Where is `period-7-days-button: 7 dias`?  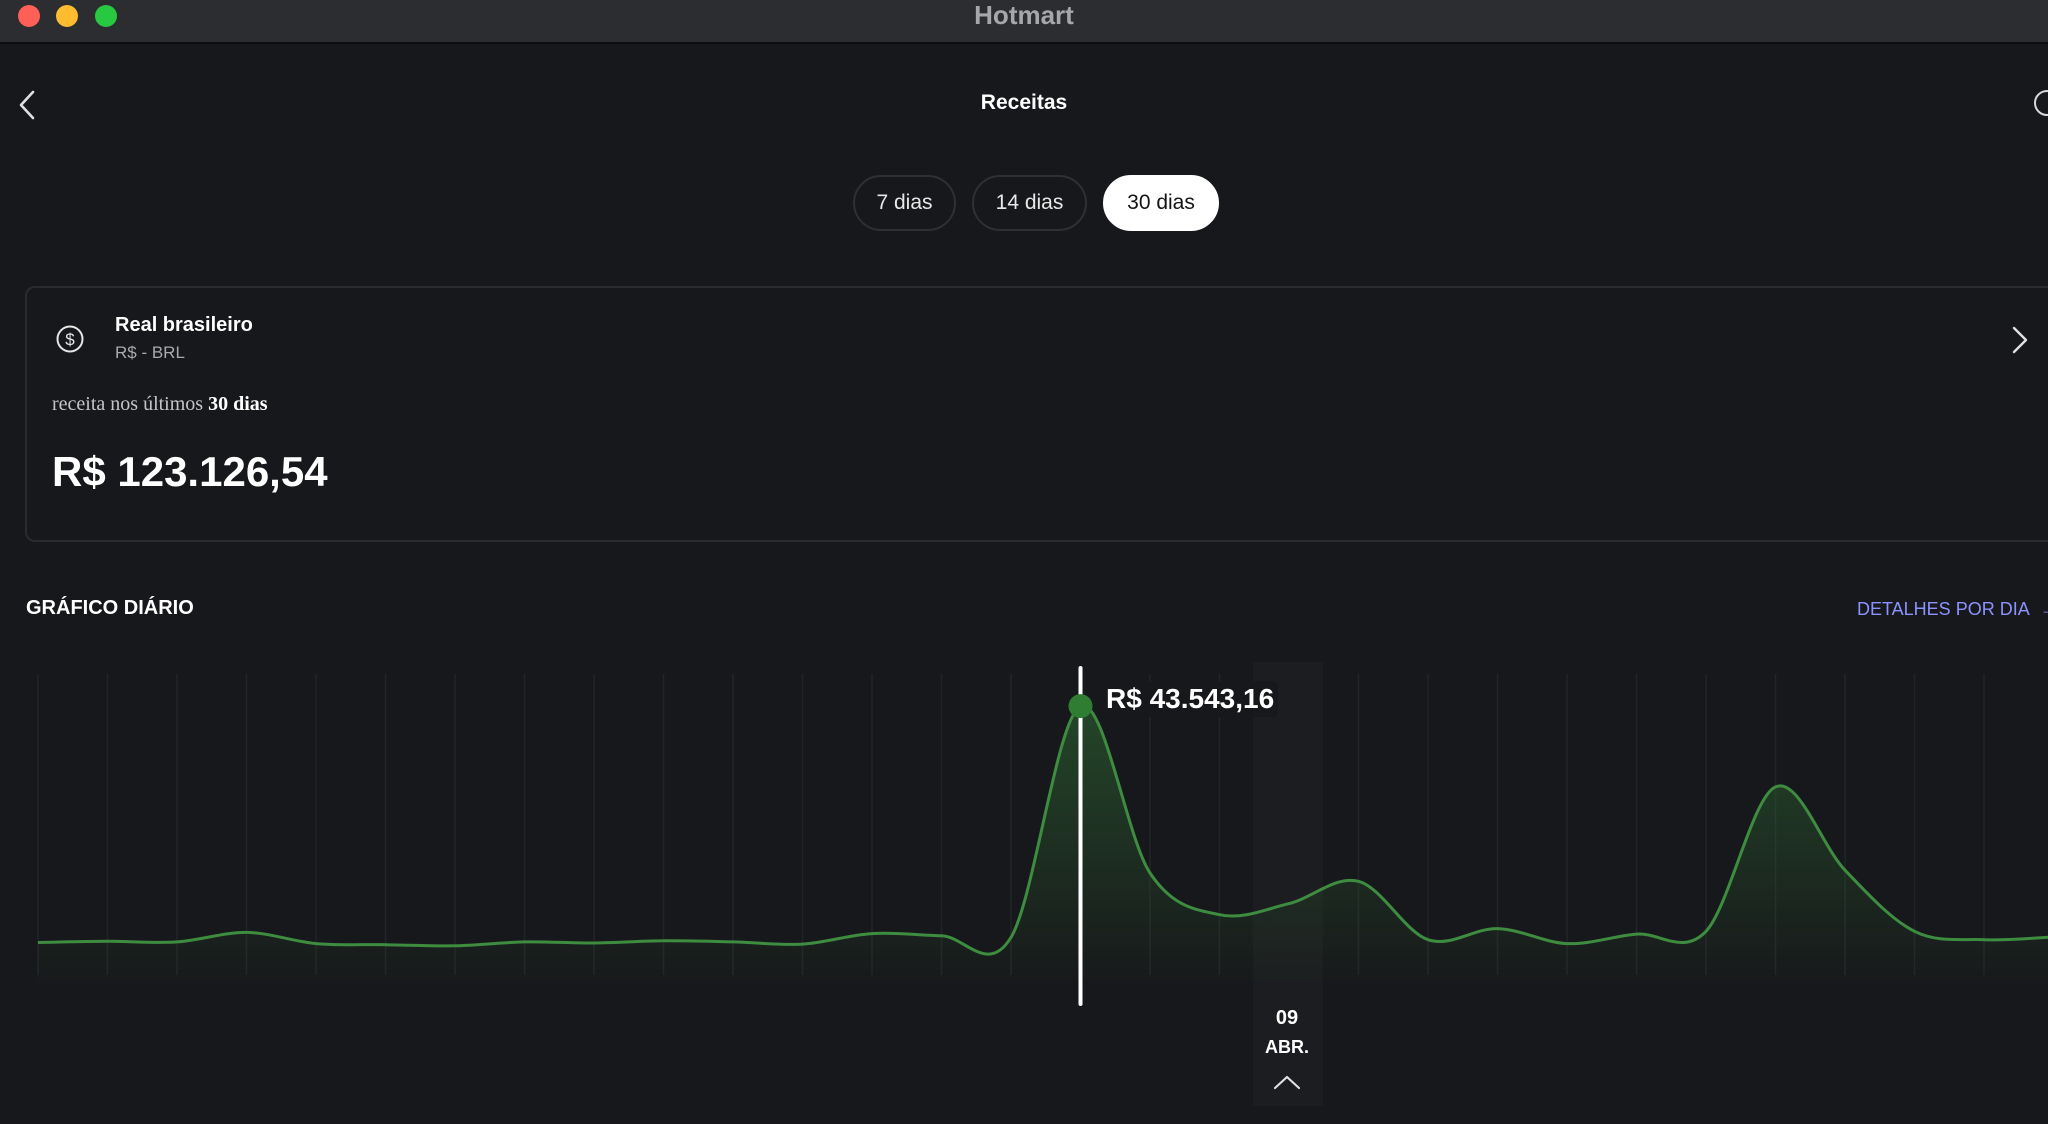 period-7-days-button: 7 dias is located at coordinates (904, 203).